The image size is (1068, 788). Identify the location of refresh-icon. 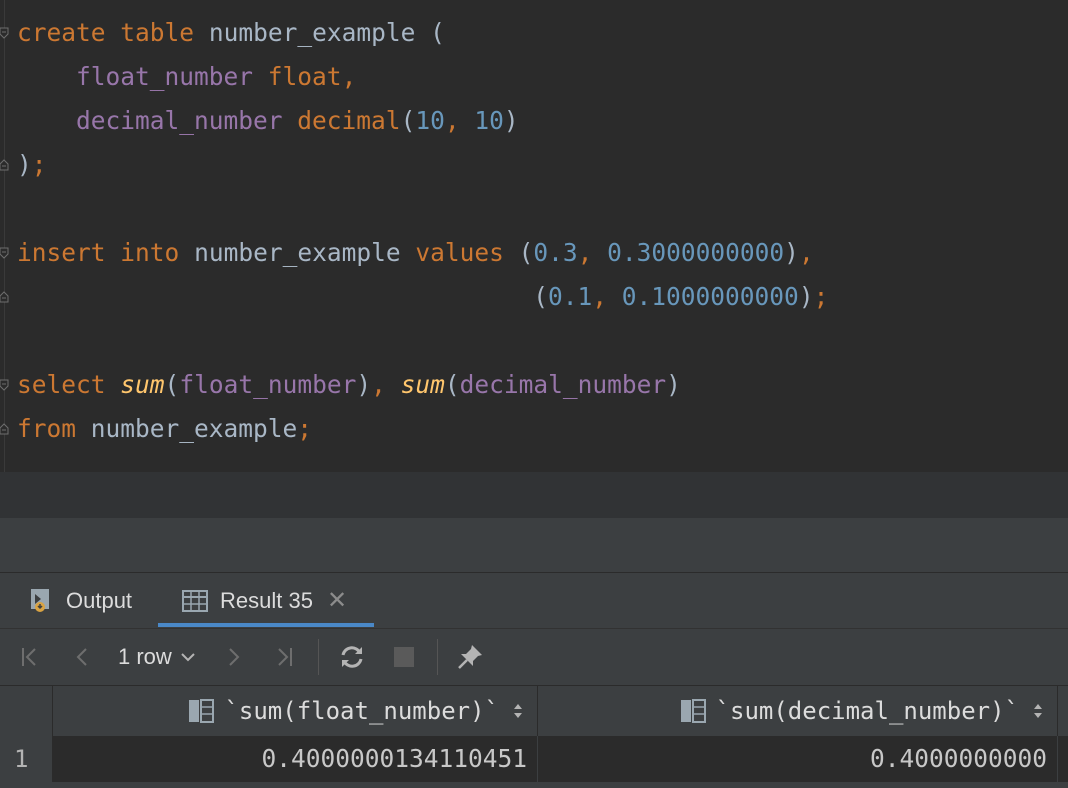
(352, 657).